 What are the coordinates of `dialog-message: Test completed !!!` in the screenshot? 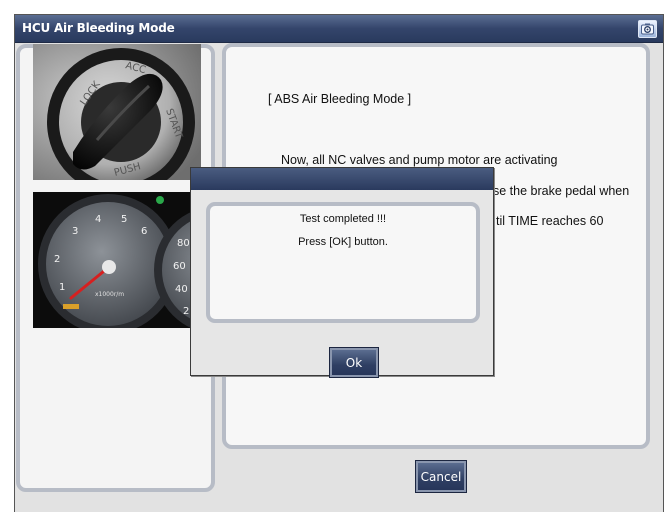 It's located at (343, 219).